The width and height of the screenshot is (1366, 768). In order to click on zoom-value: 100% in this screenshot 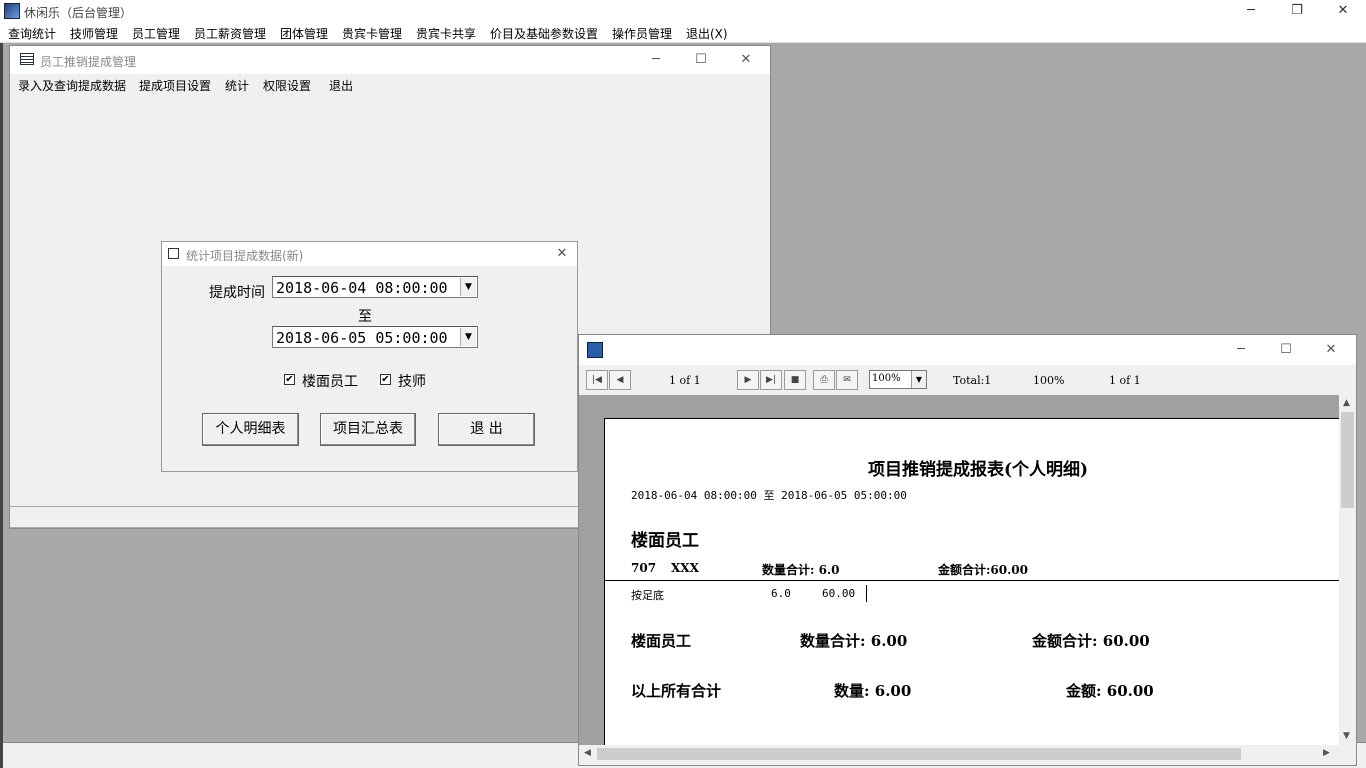, I will do `click(886, 378)`.